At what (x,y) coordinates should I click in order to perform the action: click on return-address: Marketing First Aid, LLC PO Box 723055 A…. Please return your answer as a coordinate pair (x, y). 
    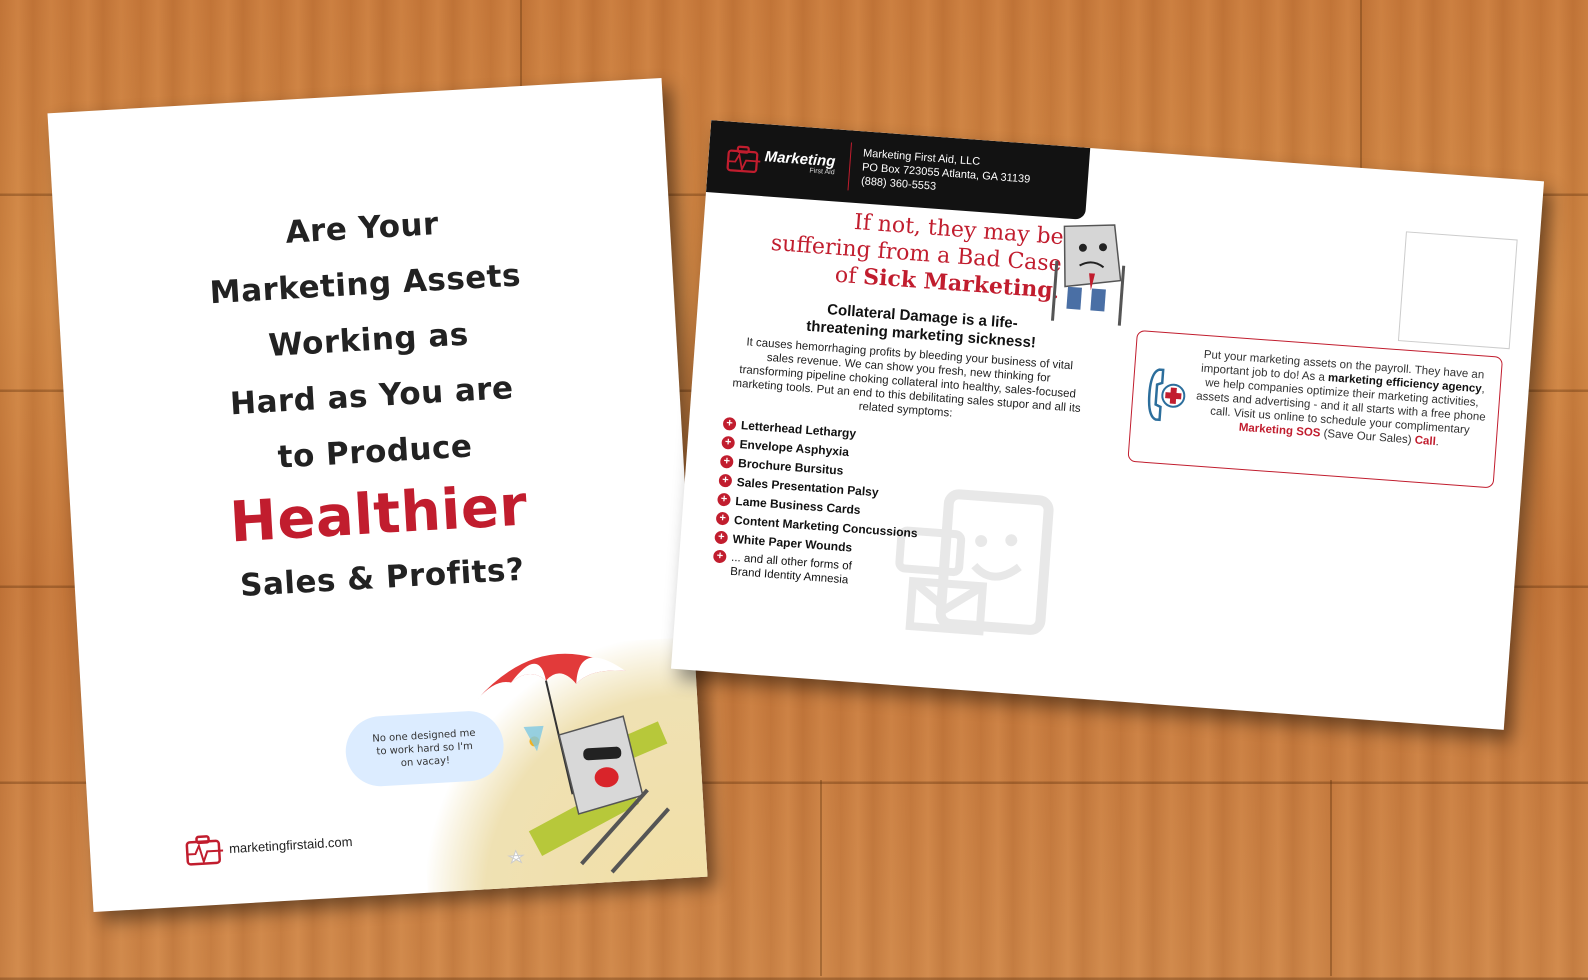
    Looking at the image, I should click on (946, 173).